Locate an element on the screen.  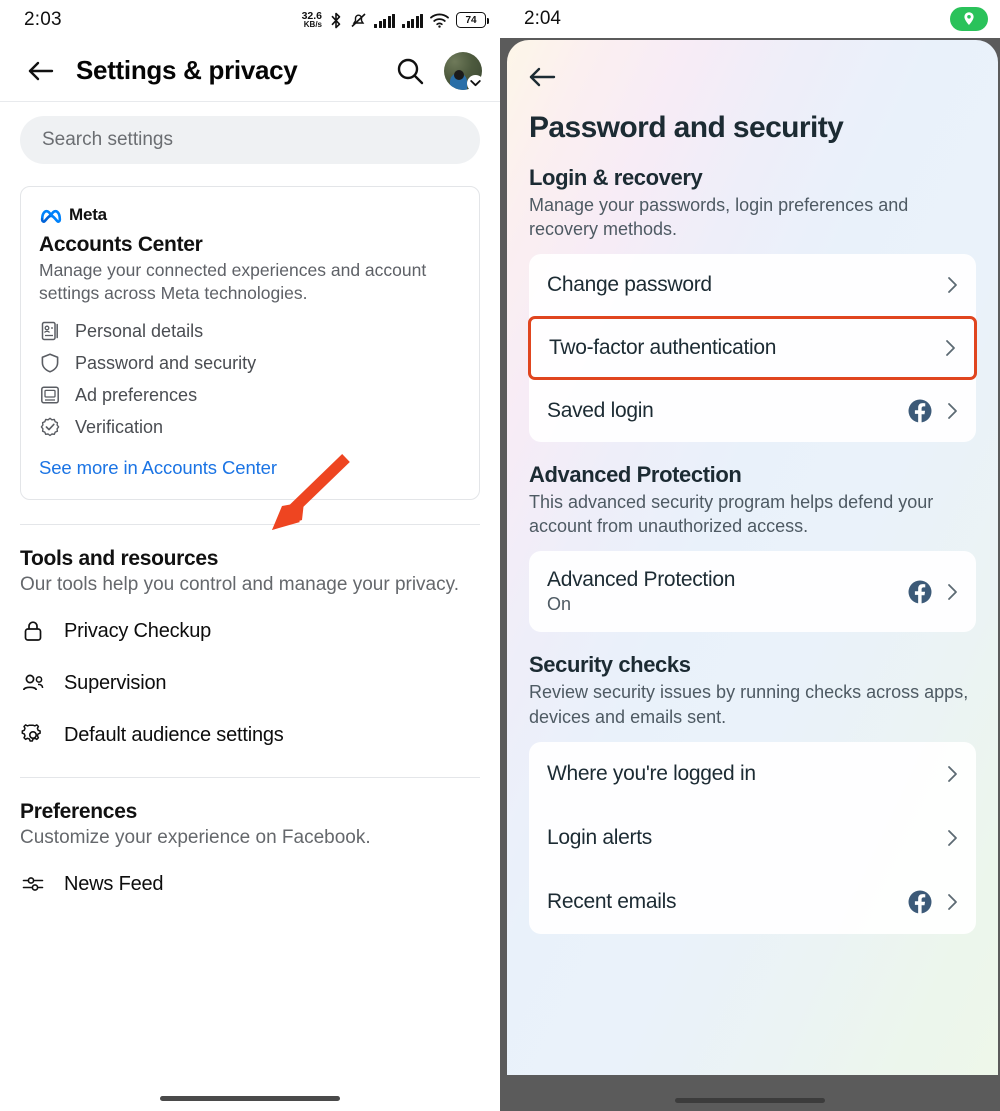
preferences-section-subtitle: Customize your experience on Facebook. is located at coordinates (195, 838).